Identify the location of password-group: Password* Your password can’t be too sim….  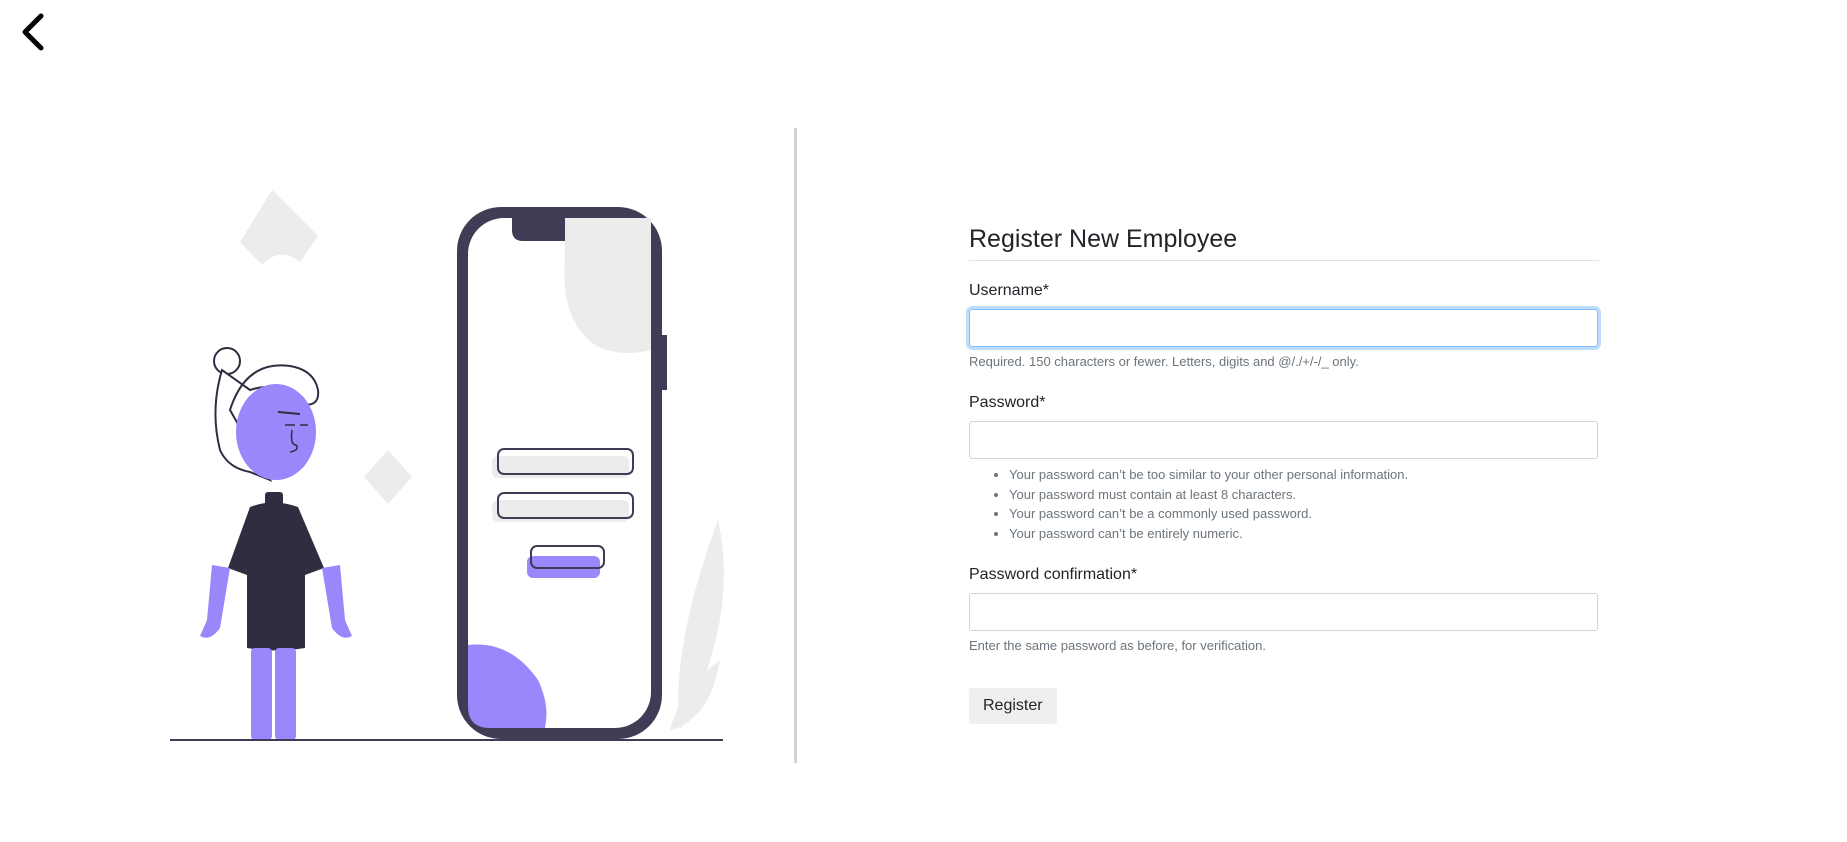
(1284, 468).